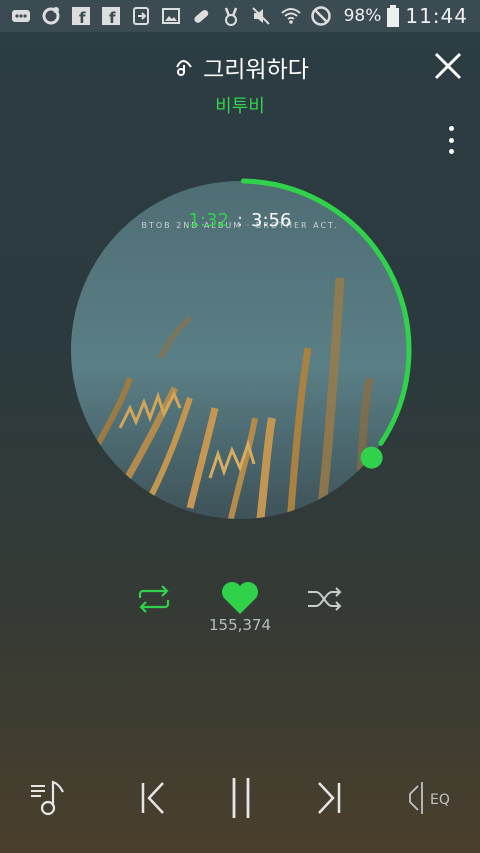 The height and width of the screenshot is (853, 480). I want to click on like-count: 155,374, so click(240, 625).